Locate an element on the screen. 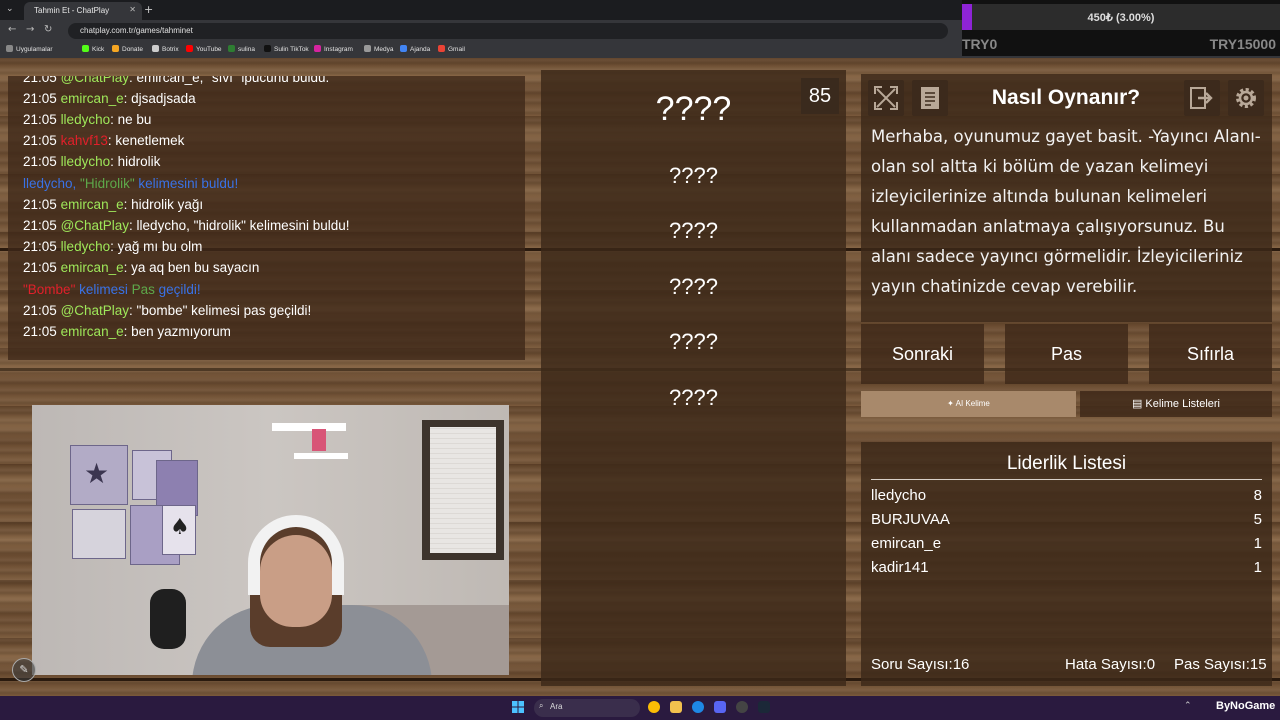 Image resolution: width=1280 pixels, height=720 pixels. tab-search-icon: ⌄ is located at coordinates (10, 9).